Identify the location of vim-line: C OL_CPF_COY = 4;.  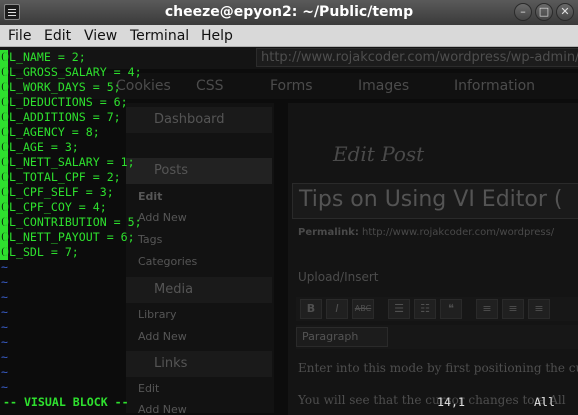
(53, 207).